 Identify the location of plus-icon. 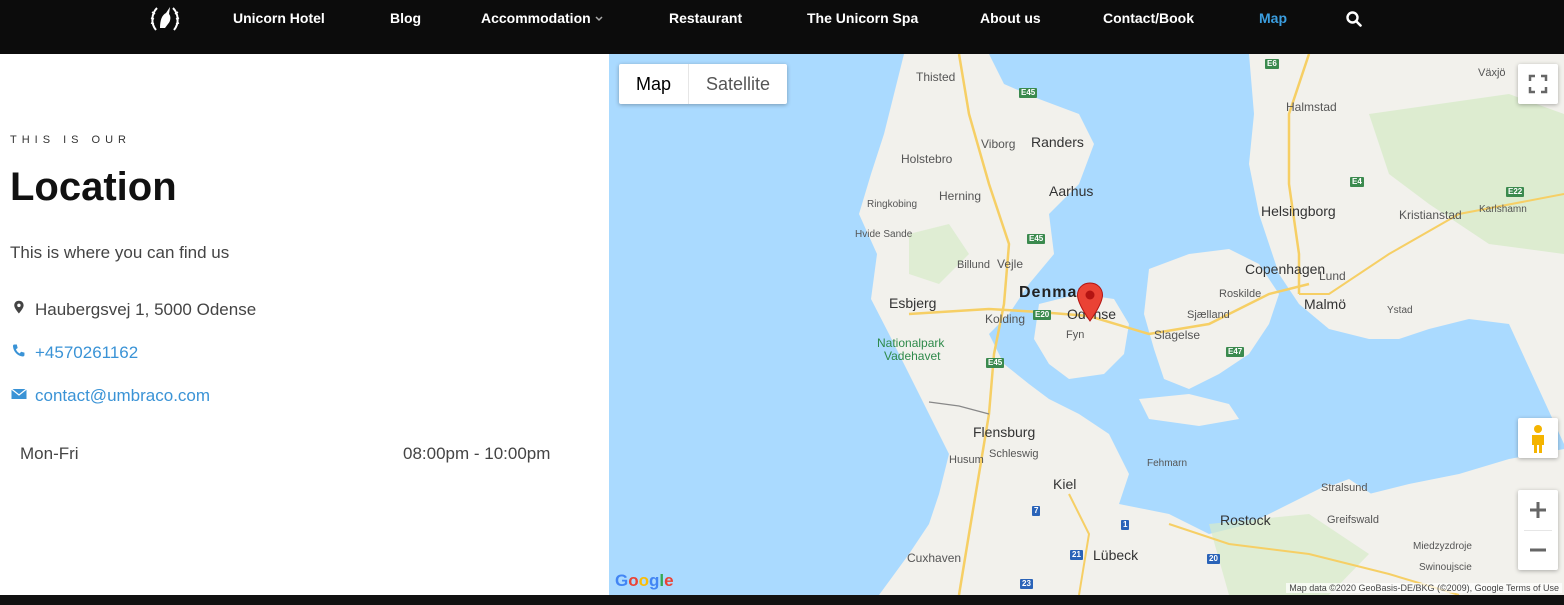
(1538, 510).